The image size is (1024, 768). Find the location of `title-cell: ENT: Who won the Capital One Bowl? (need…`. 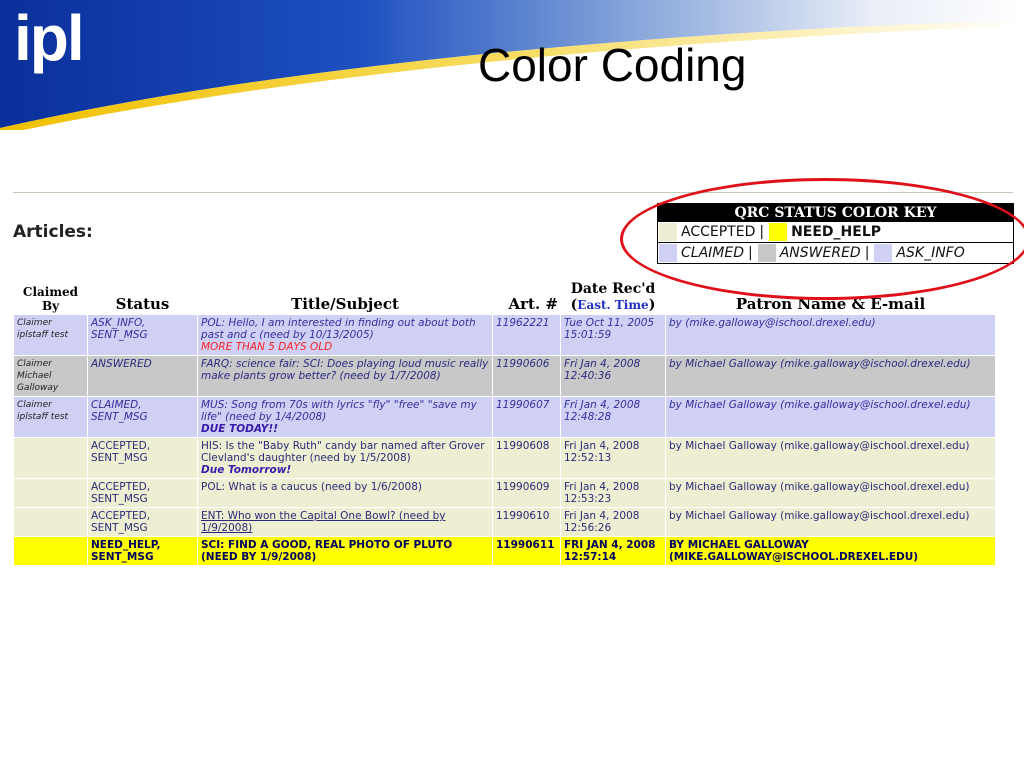

title-cell: ENT: Who won the Capital One Bowl? (need… is located at coordinates (345, 522).